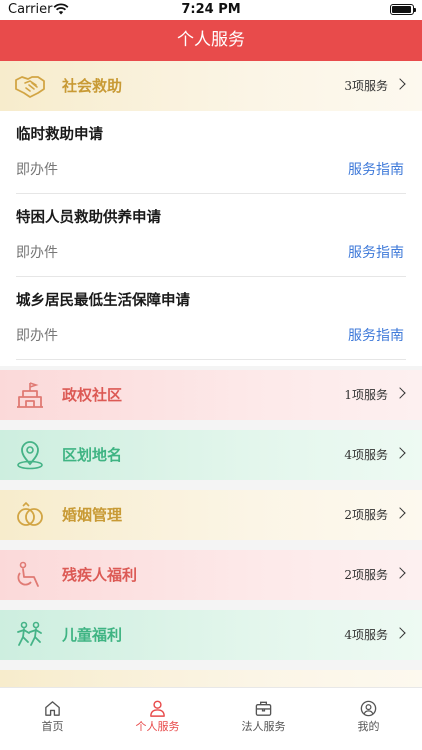 This screenshot has height=750, width=422. Describe the element at coordinates (263, 719) in the screenshot. I see `tab-corporate-services: 法人服务` at that location.